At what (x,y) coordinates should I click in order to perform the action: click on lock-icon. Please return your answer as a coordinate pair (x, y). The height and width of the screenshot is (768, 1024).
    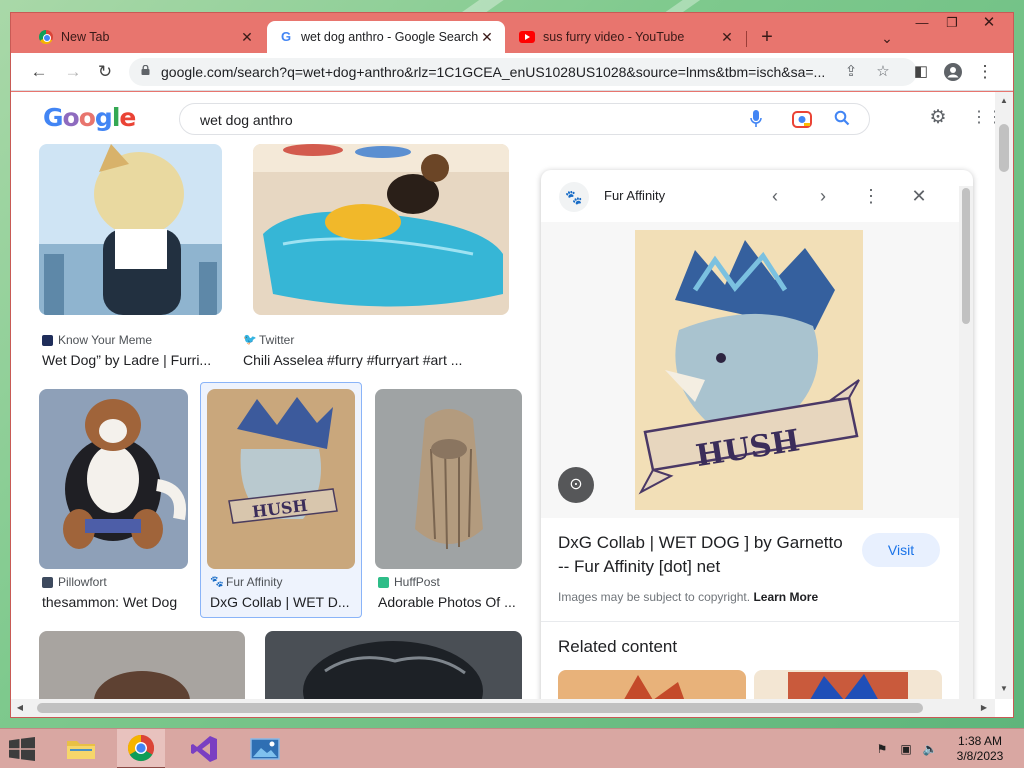
    Looking at the image, I should click on (145, 70).